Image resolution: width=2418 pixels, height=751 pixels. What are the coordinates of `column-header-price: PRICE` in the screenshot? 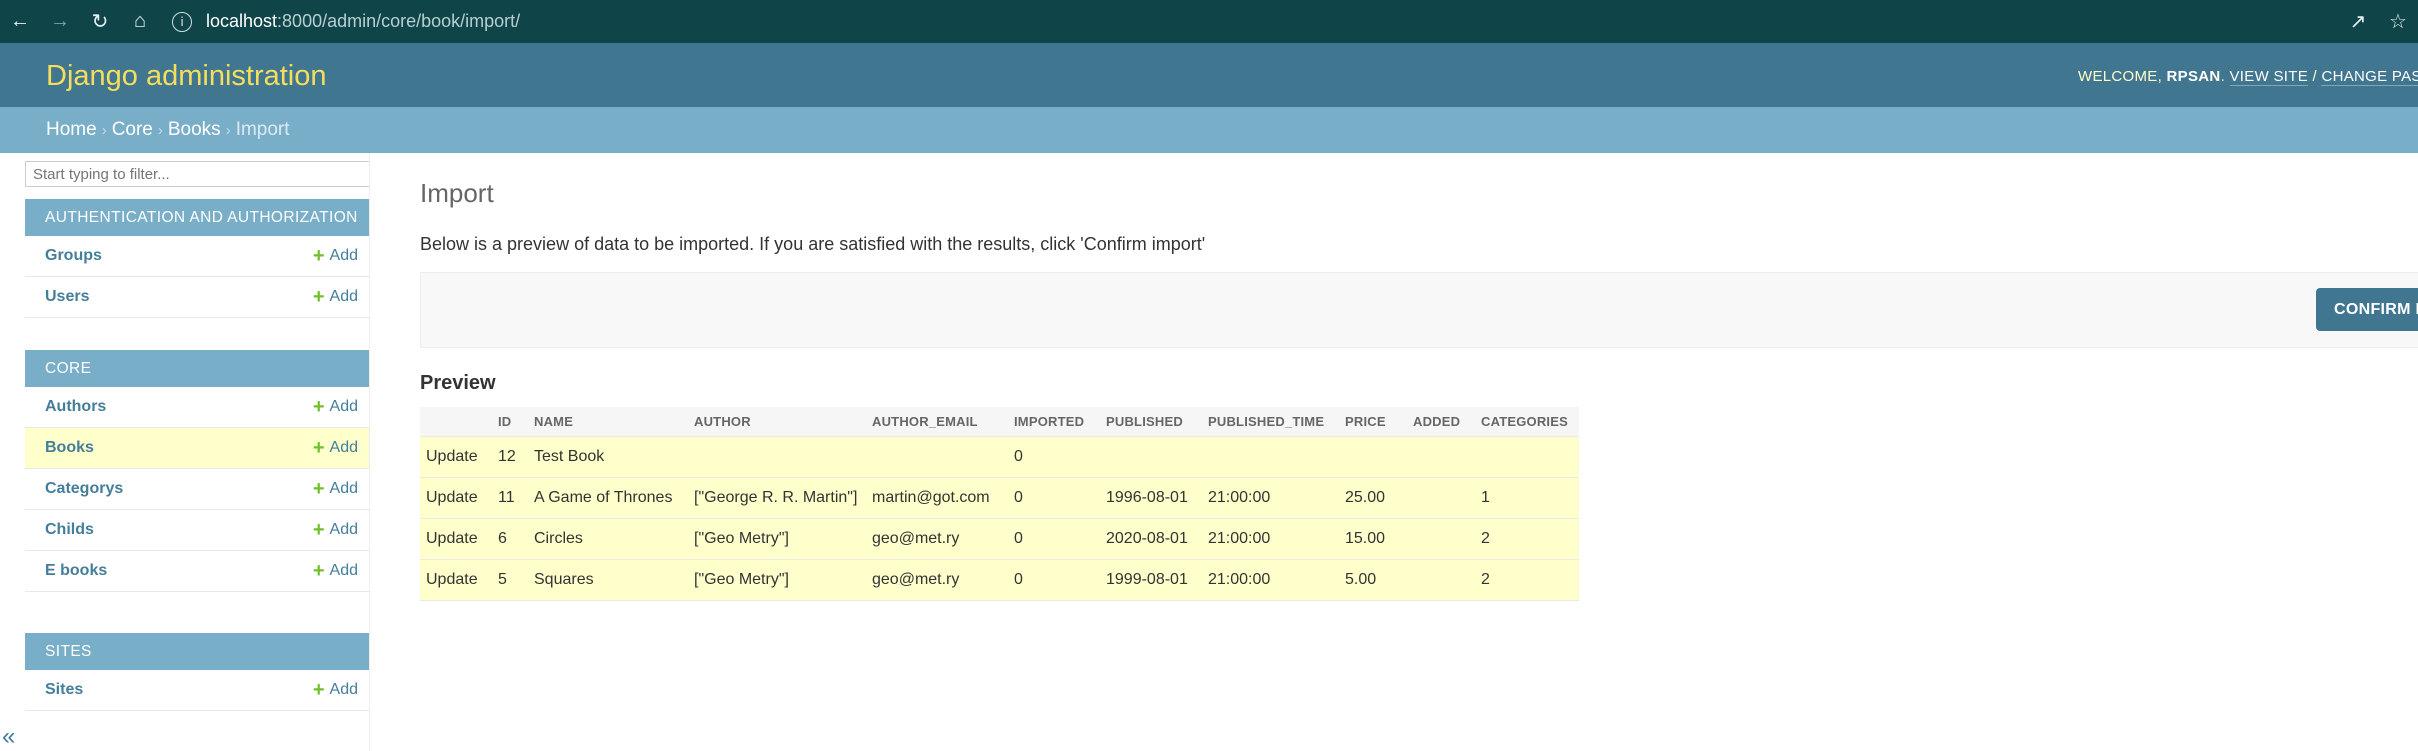 It's located at (1373, 422).